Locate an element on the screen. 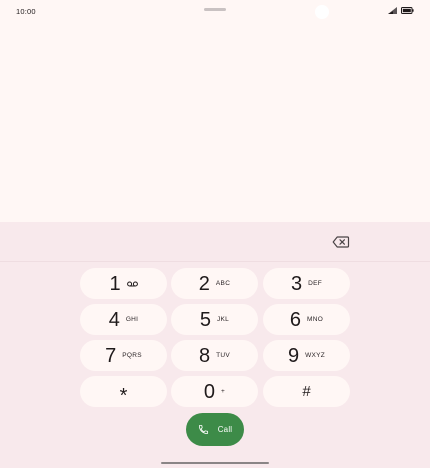 Image resolution: width=430 pixels, height=468 pixels. battery-icon is located at coordinates (407, 10).